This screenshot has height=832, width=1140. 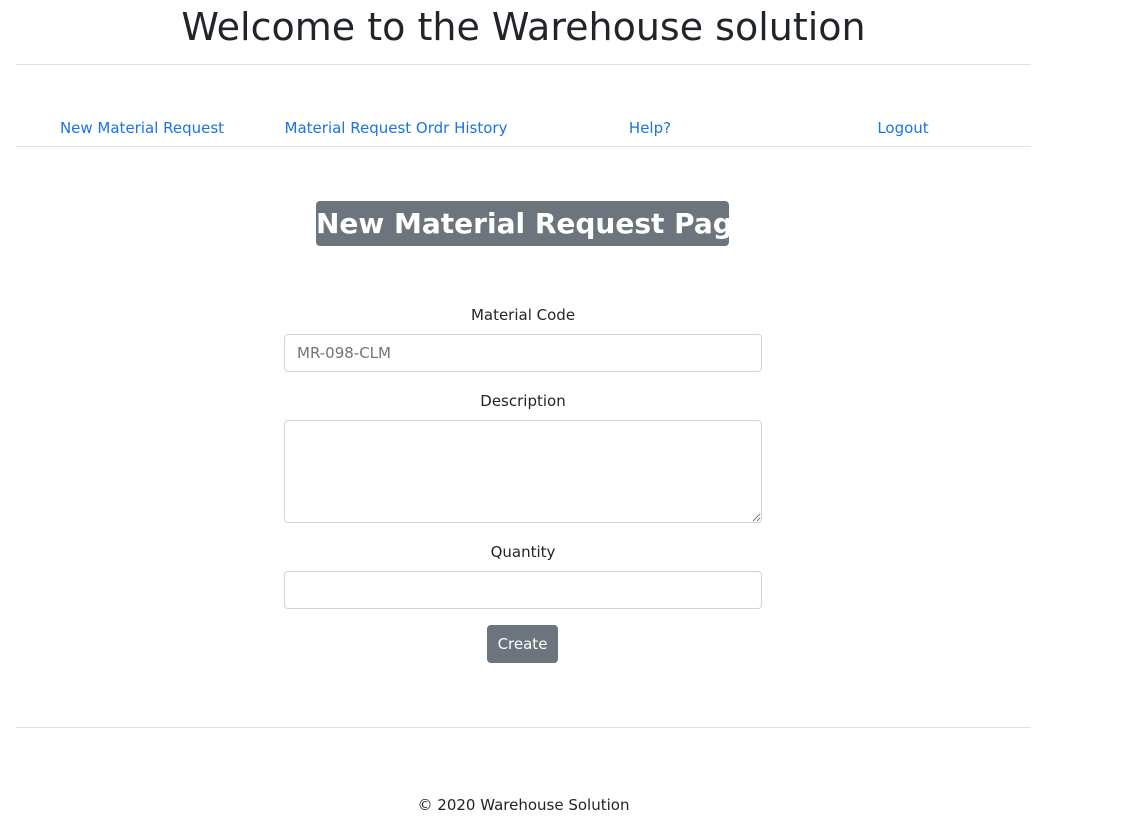 I want to click on material-code-label: Material Code, so click(x=523, y=315).